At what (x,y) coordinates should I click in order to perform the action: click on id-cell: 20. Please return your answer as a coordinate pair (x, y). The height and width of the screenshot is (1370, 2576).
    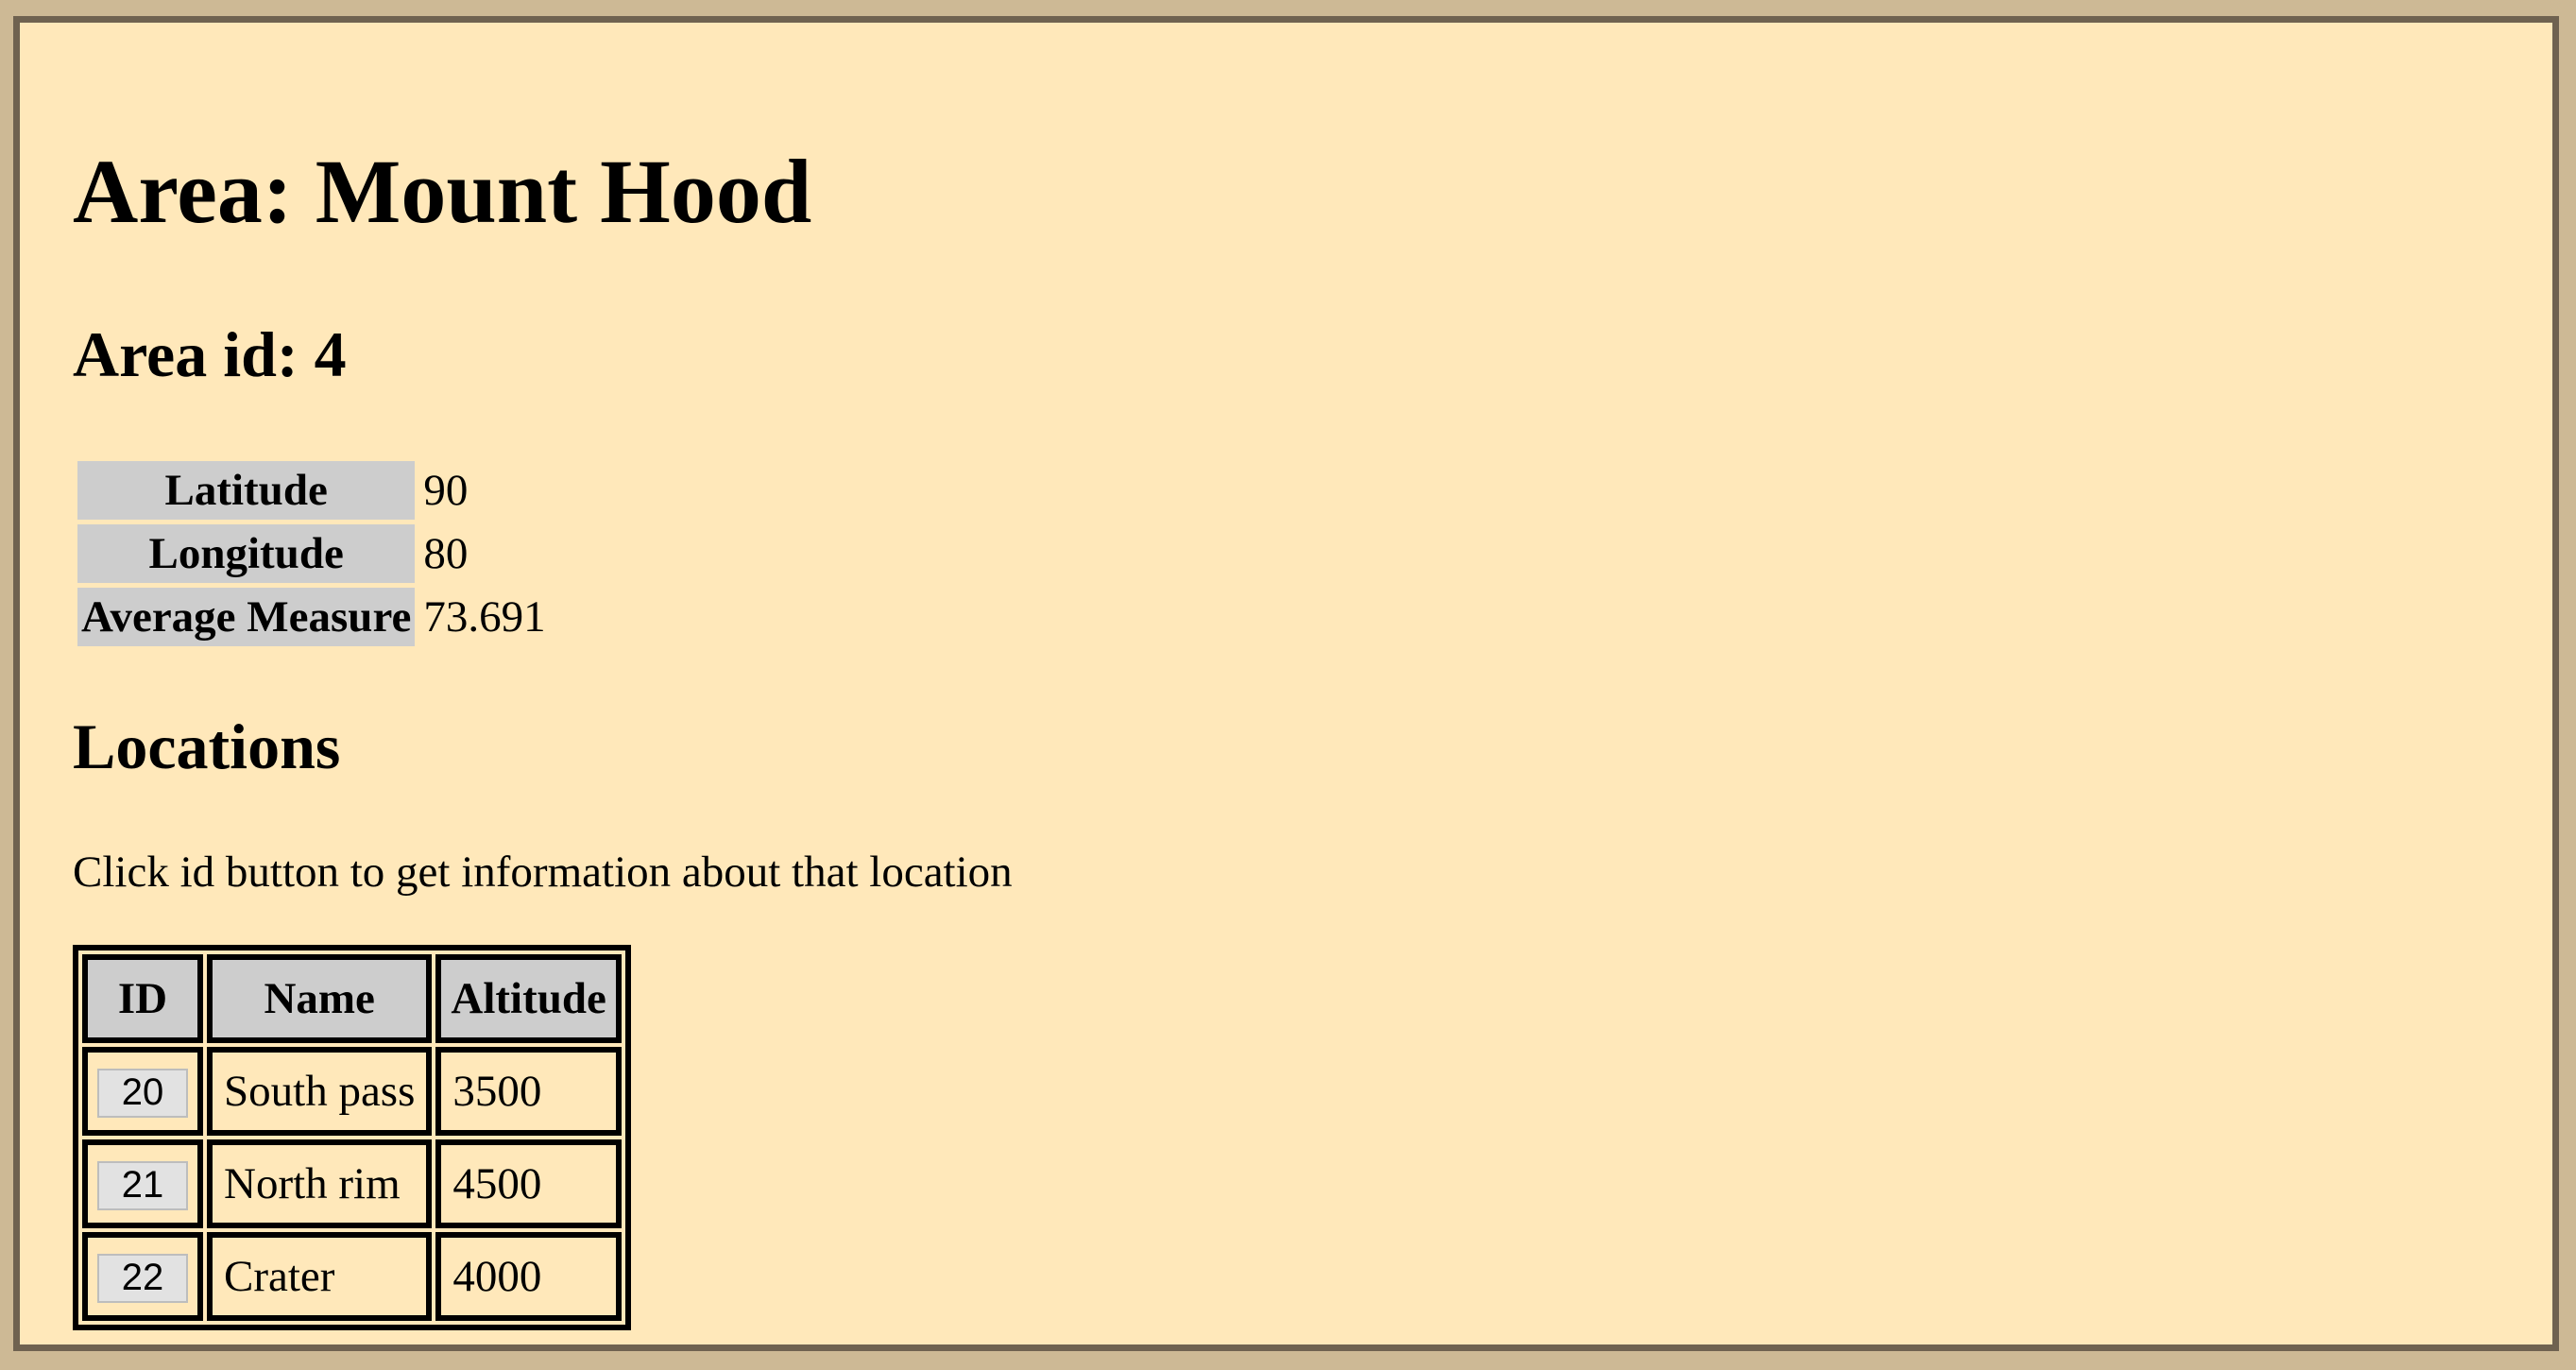
    Looking at the image, I should click on (142, 1091).